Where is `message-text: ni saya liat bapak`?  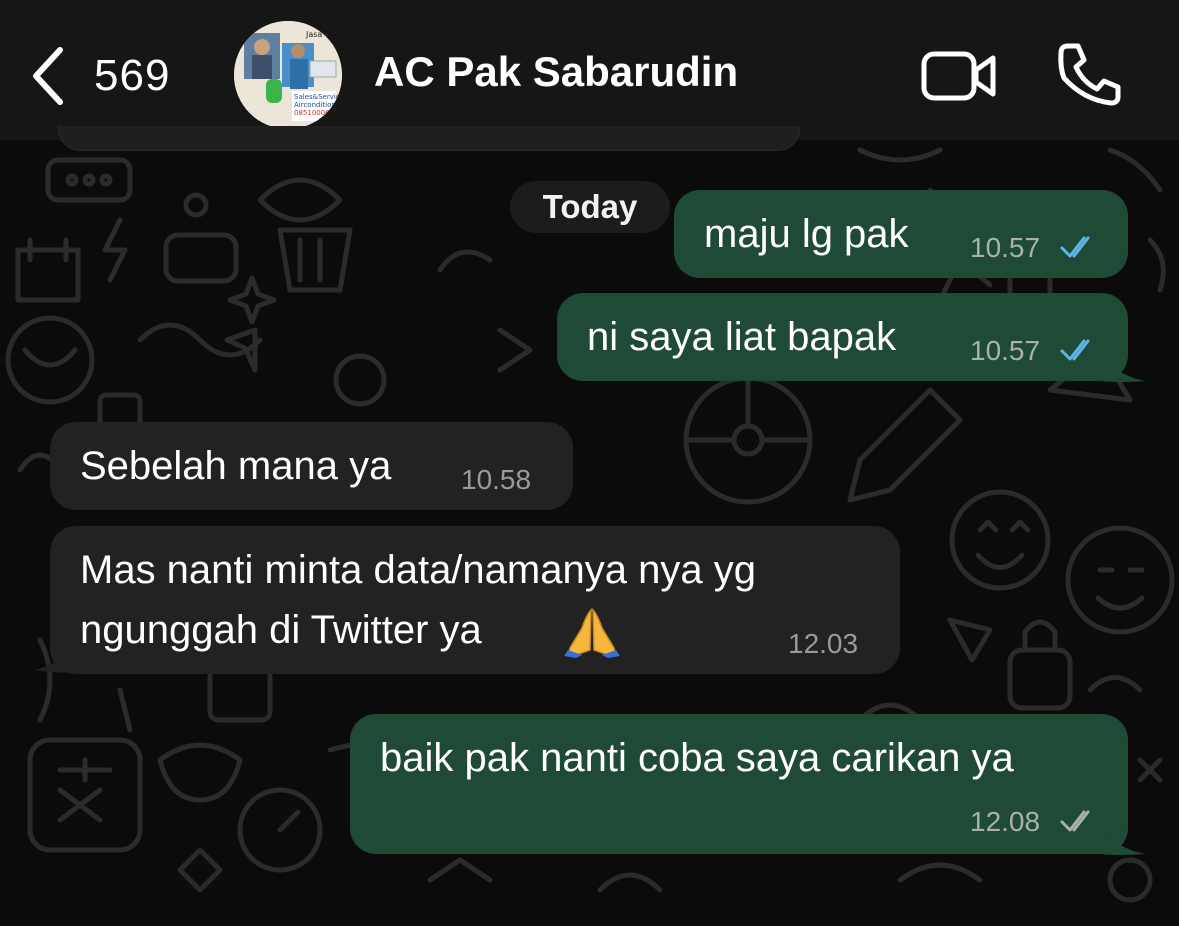
message-text: ni saya liat bapak is located at coordinates (742, 337).